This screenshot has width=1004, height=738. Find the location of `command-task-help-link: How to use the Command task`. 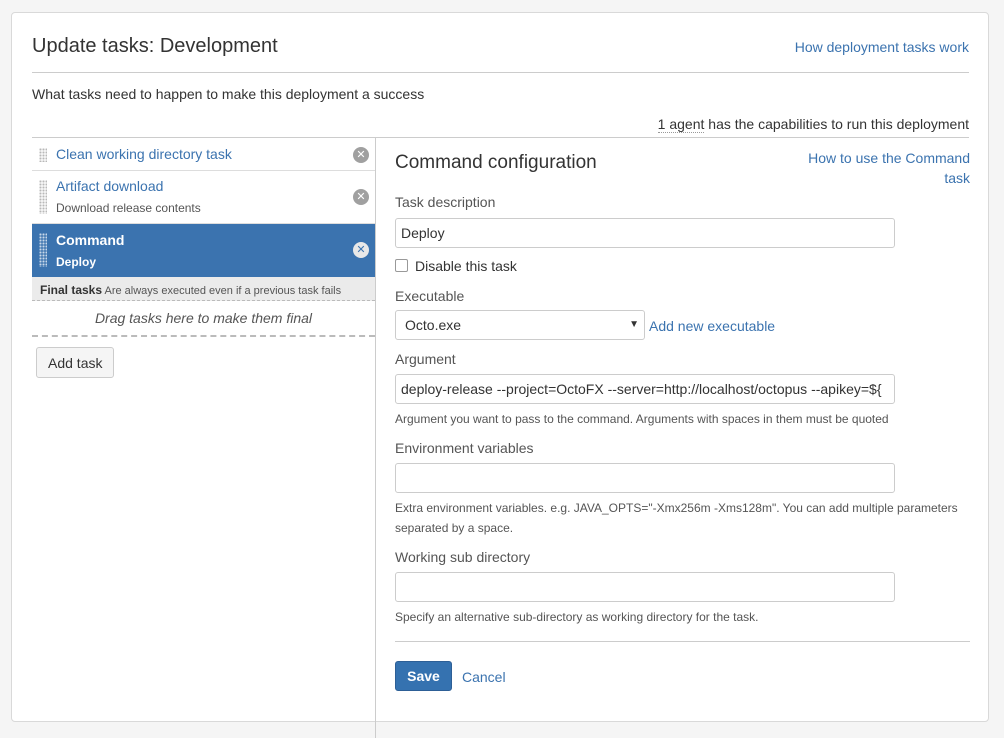

command-task-help-link: How to use the Command task is located at coordinates (880, 168).